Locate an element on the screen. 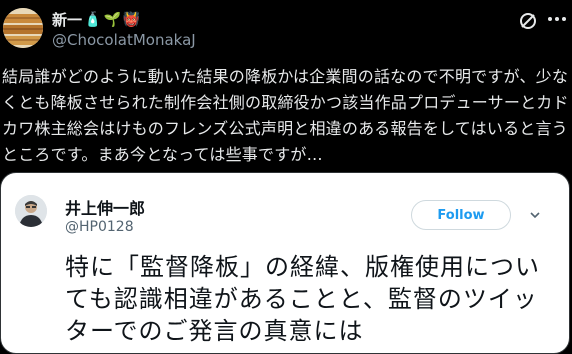 The height and width of the screenshot is (354, 572). user-handle: @ChocolatMonakaJ is located at coordinates (124, 40).